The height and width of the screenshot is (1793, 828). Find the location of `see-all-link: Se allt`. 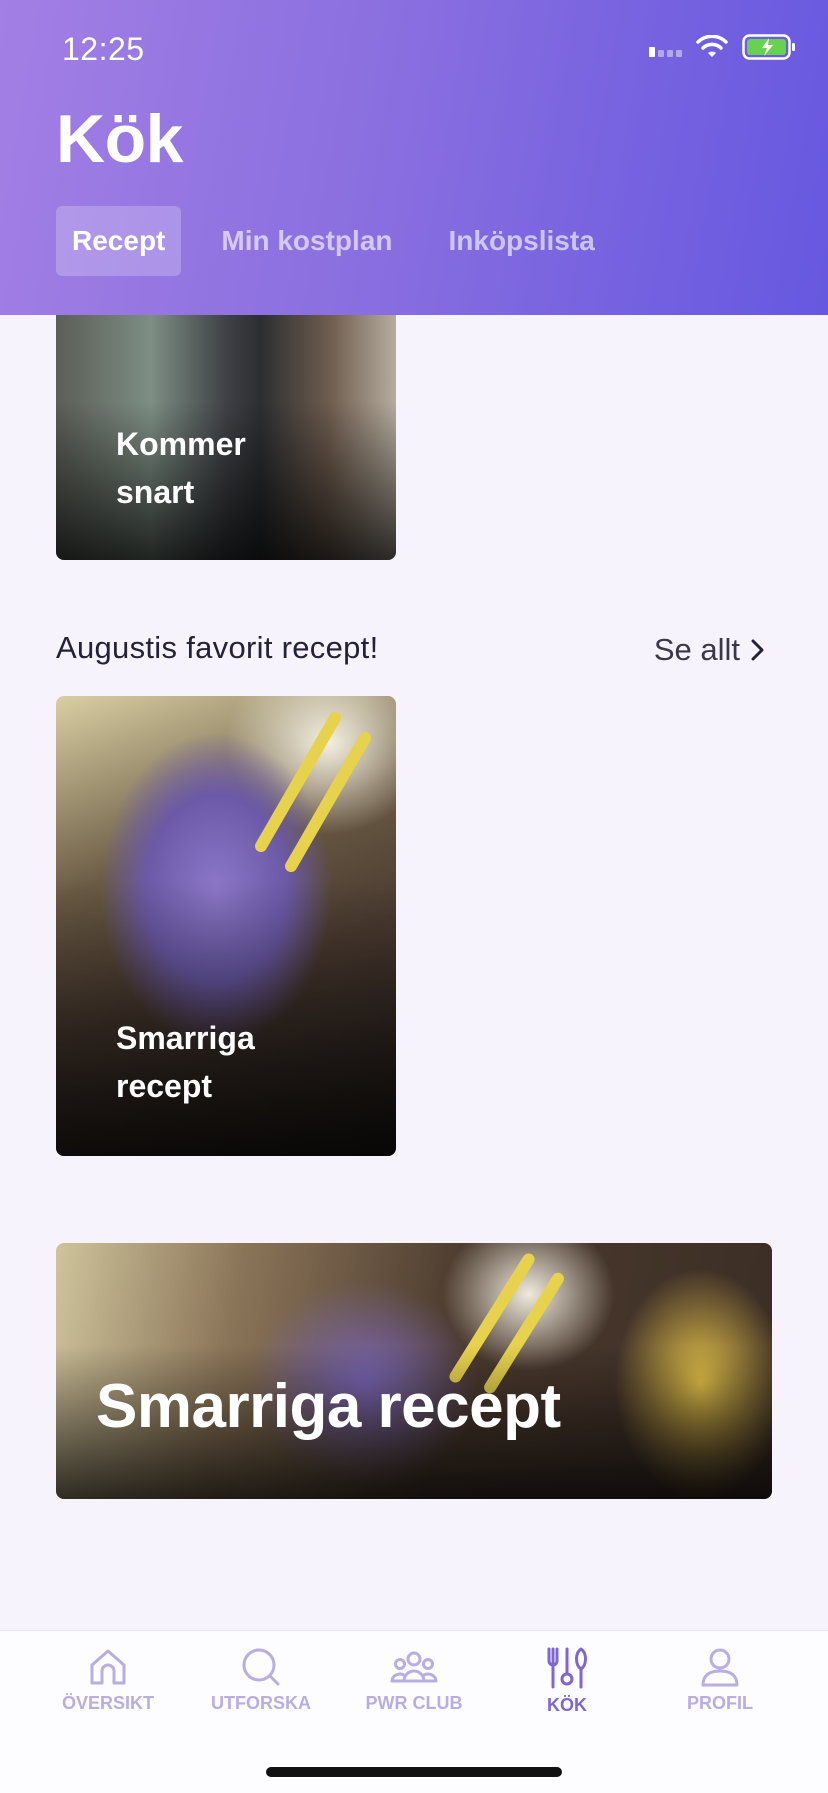

see-all-link: Se allt is located at coordinates (710, 650).